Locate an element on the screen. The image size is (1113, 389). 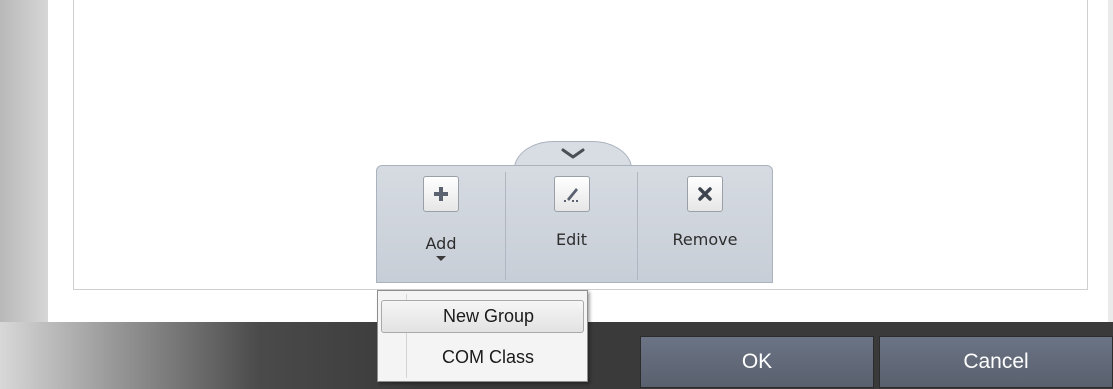
remove-button: Remove is located at coordinates (705, 224).